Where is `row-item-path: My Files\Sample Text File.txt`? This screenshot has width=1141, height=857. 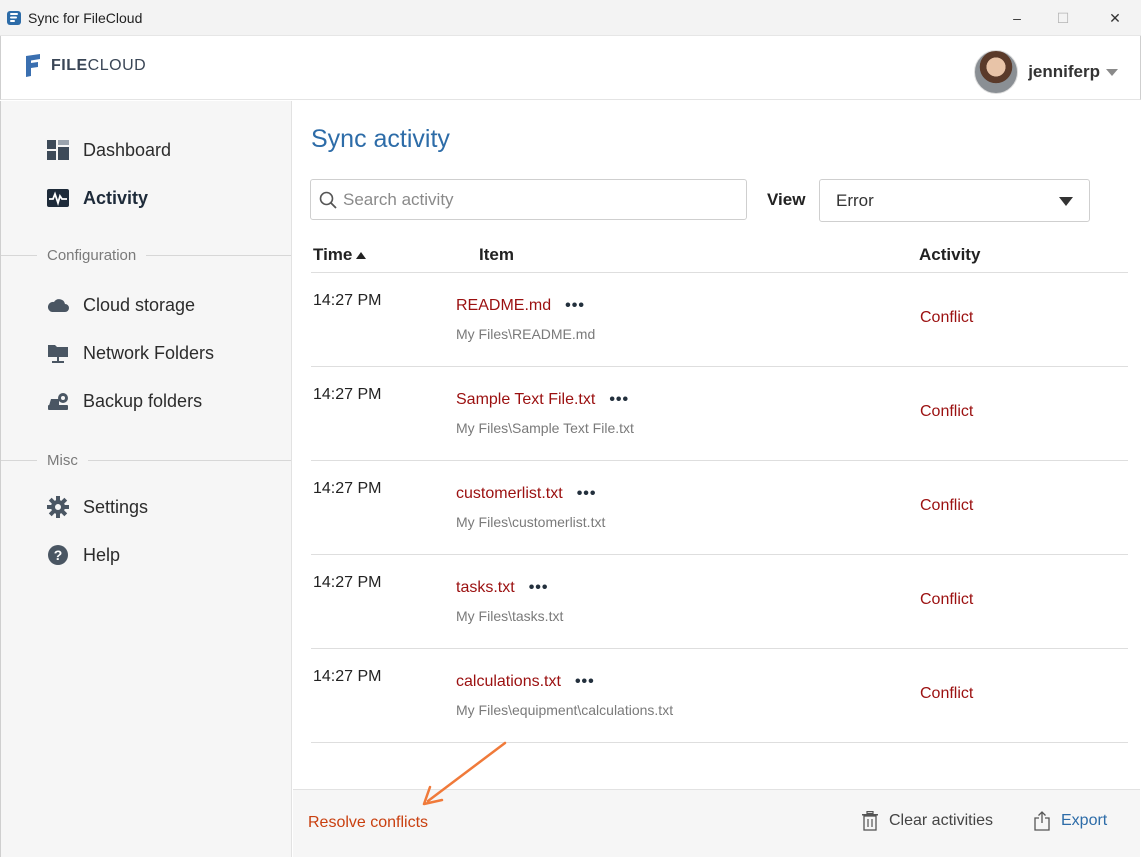 row-item-path: My Files\Sample Text File.txt is located at coordinates (545, 428).